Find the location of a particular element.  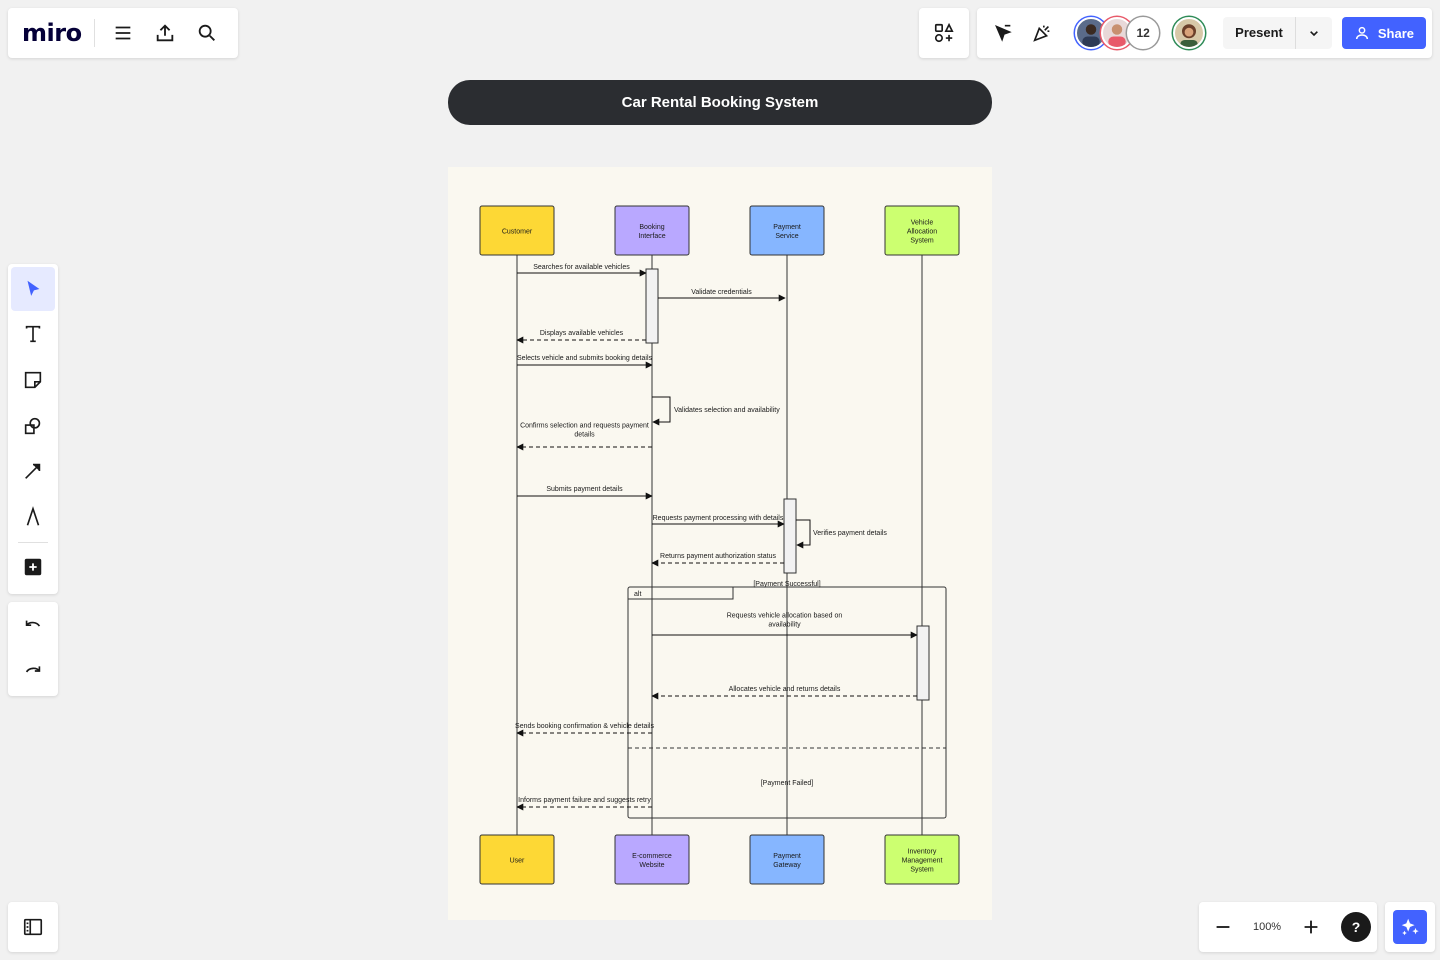

share-button: Share is located at coordinates (1383, 33).